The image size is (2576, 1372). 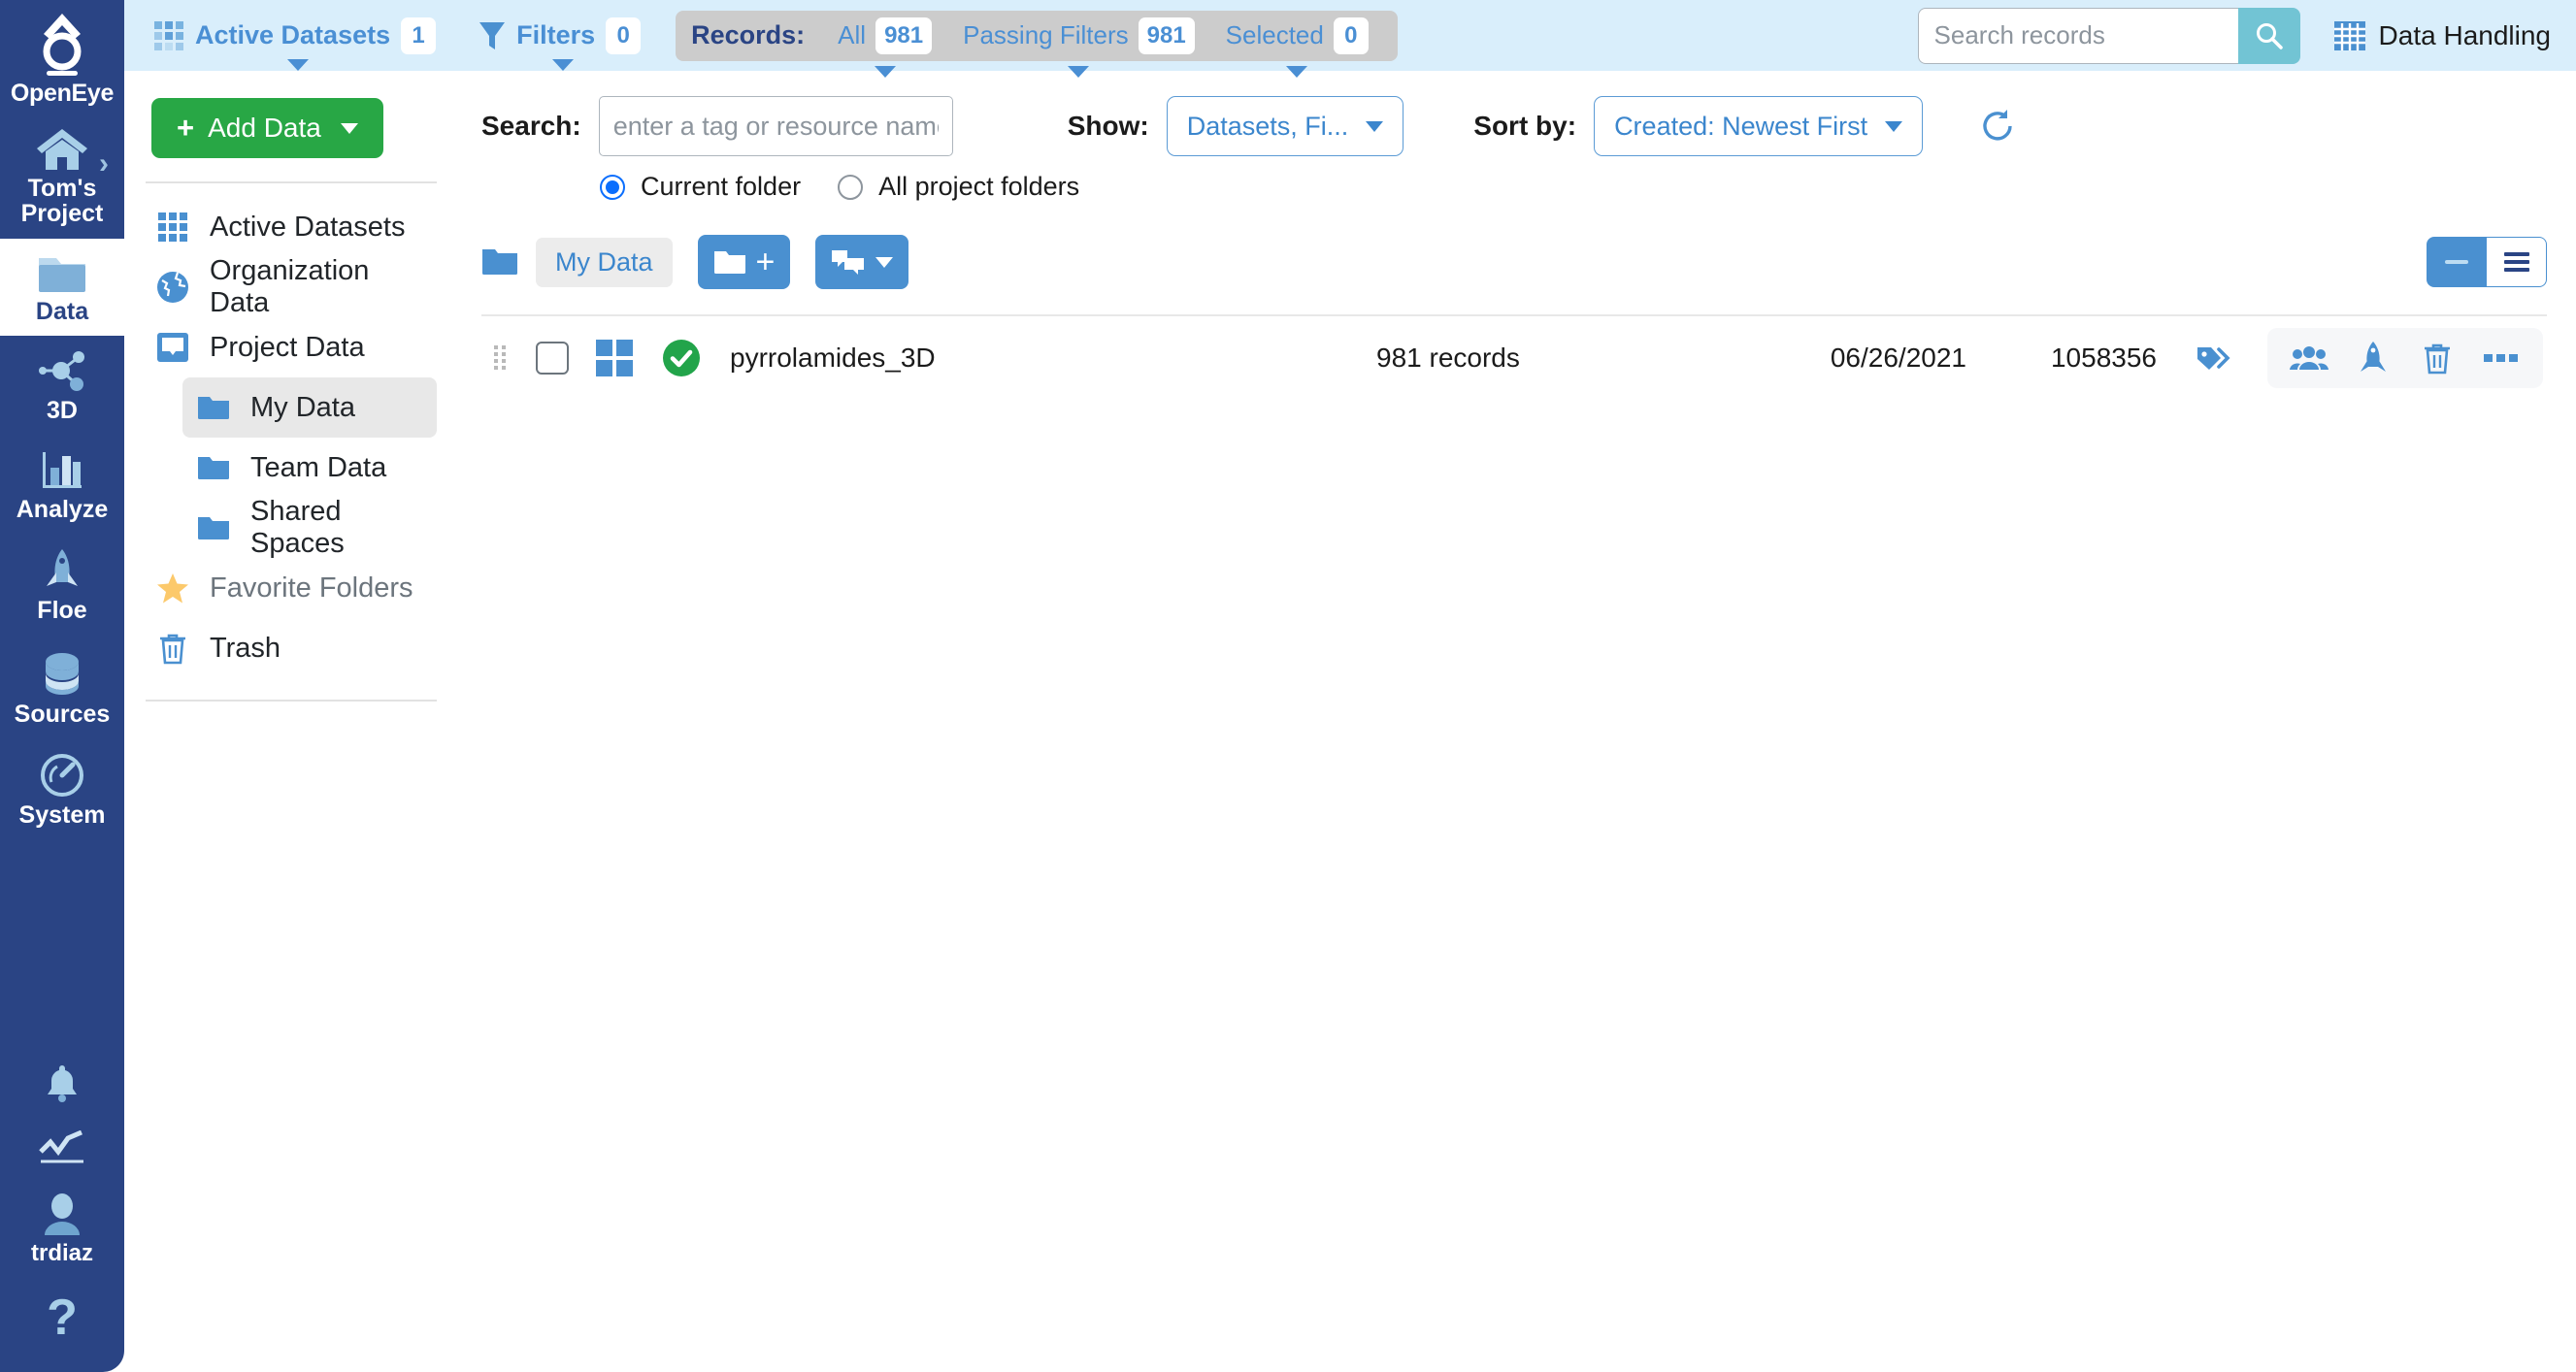 I want to click on rail-item-data: Data, so click(x=62, y=287).